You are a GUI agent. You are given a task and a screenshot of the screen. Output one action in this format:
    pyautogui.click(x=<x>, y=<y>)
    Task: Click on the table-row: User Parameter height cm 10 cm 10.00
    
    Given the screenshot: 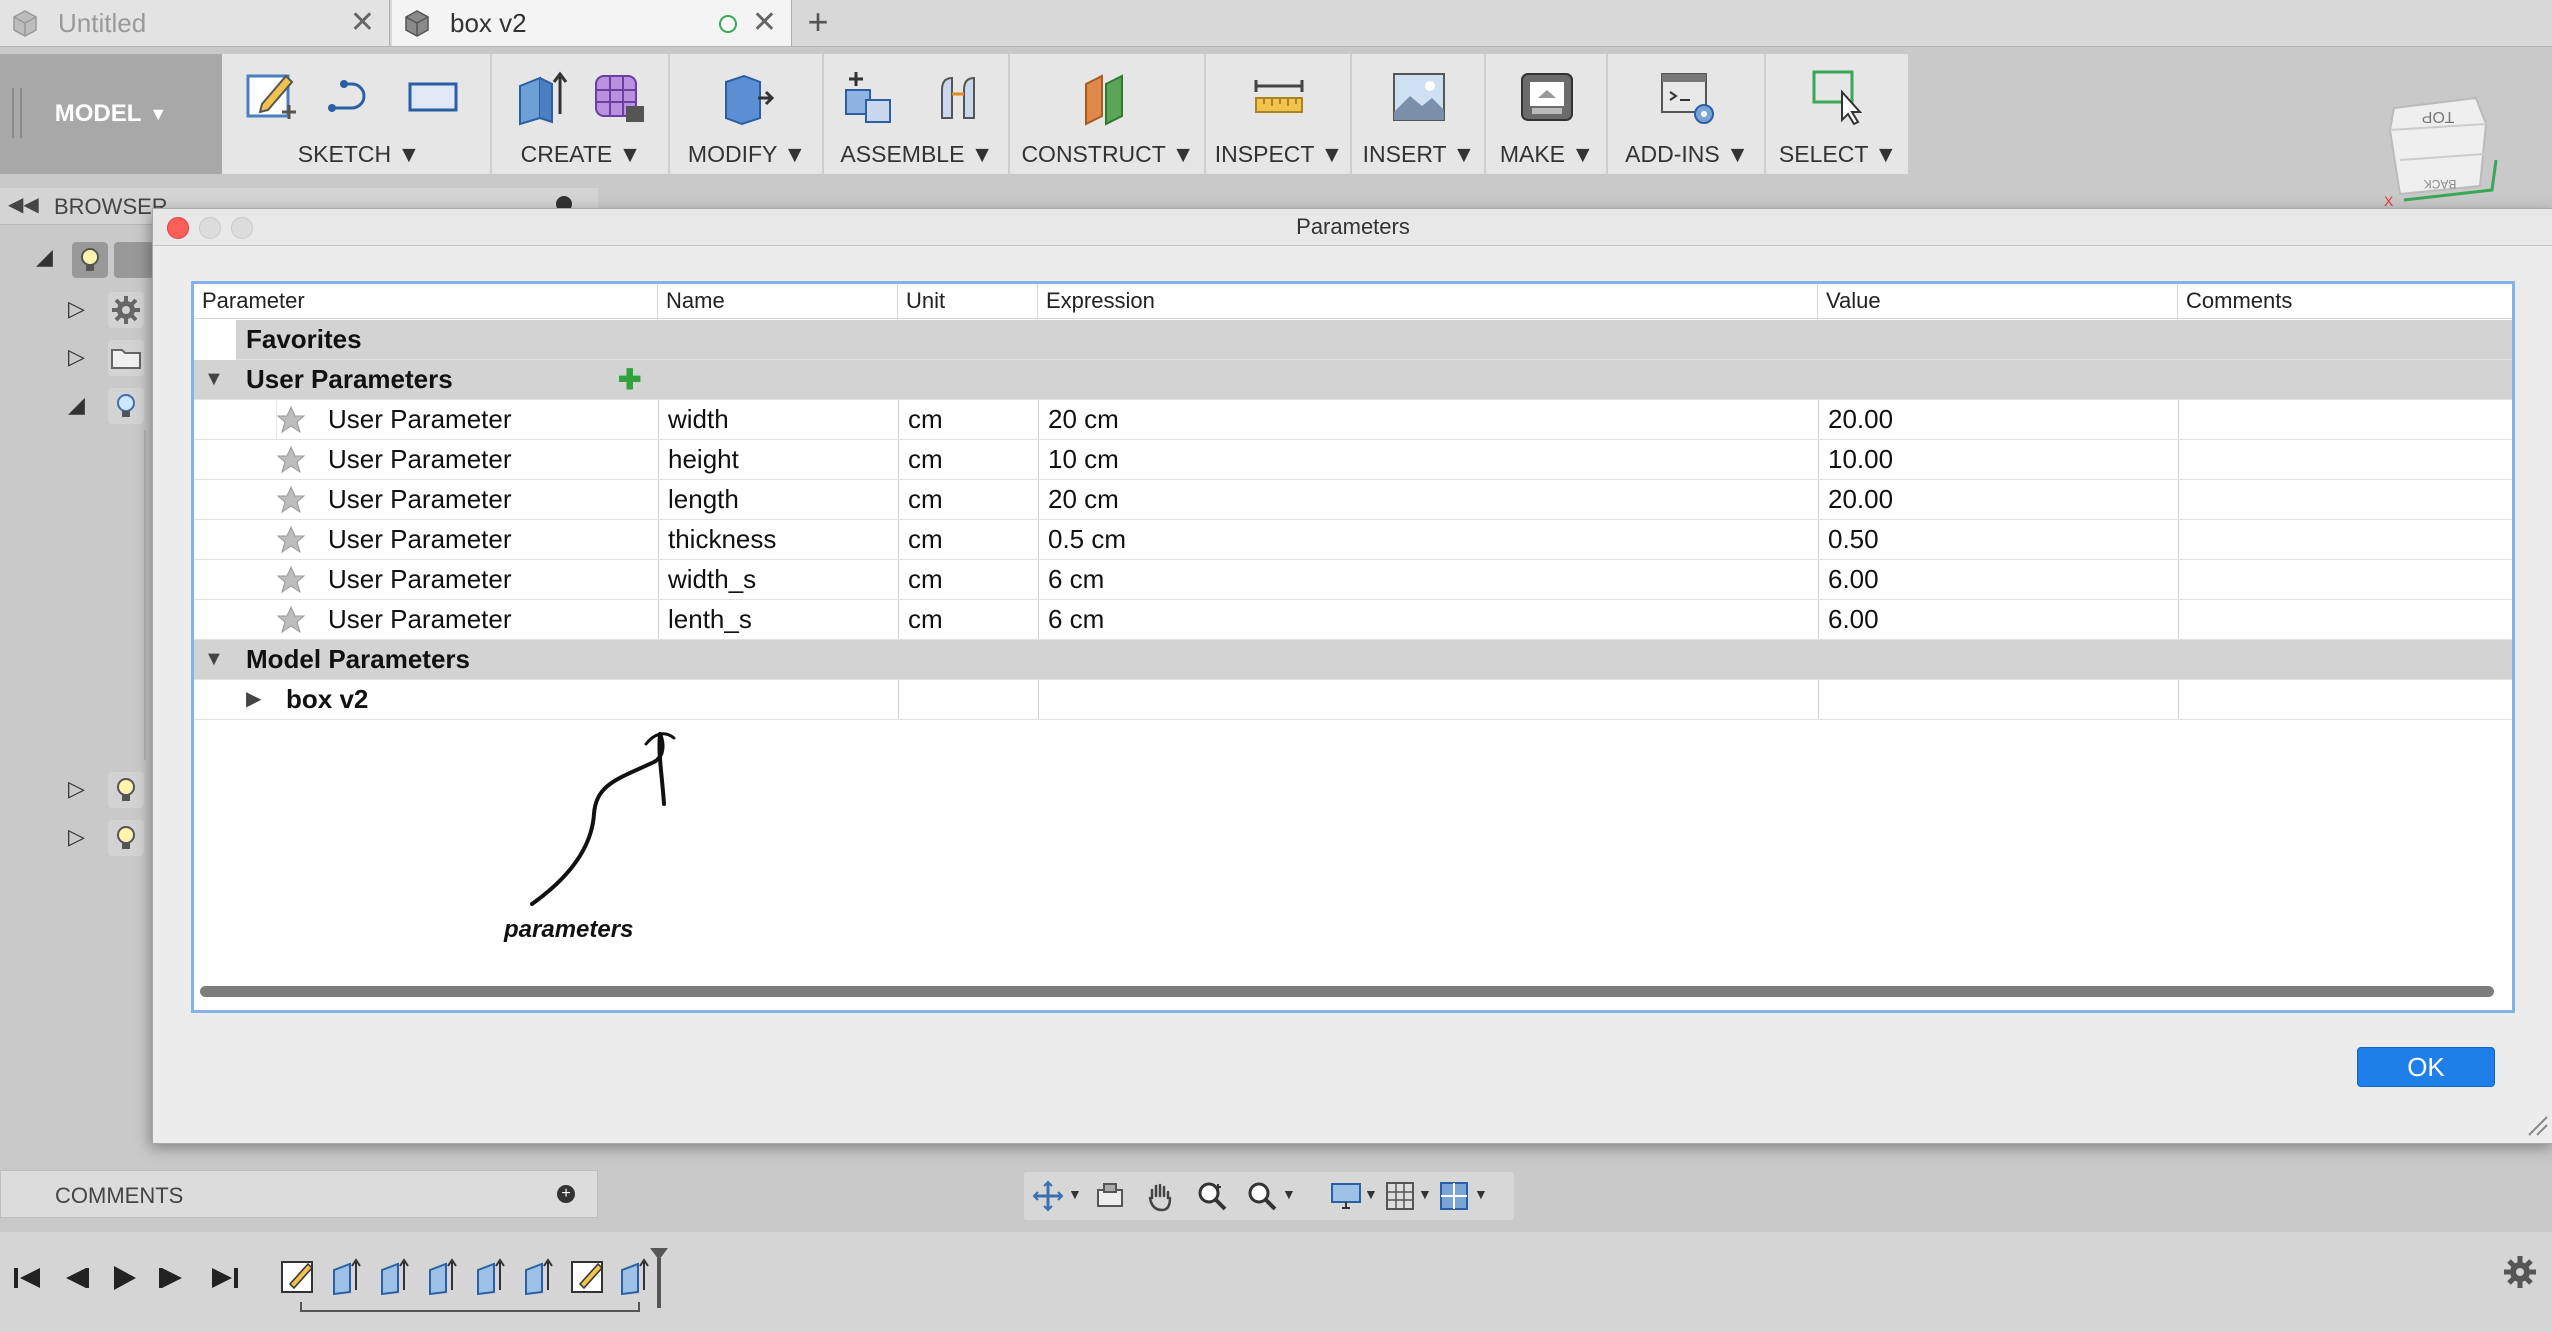 What is the action you would take?
    pyautogui.click(x=1353, y=460)
    